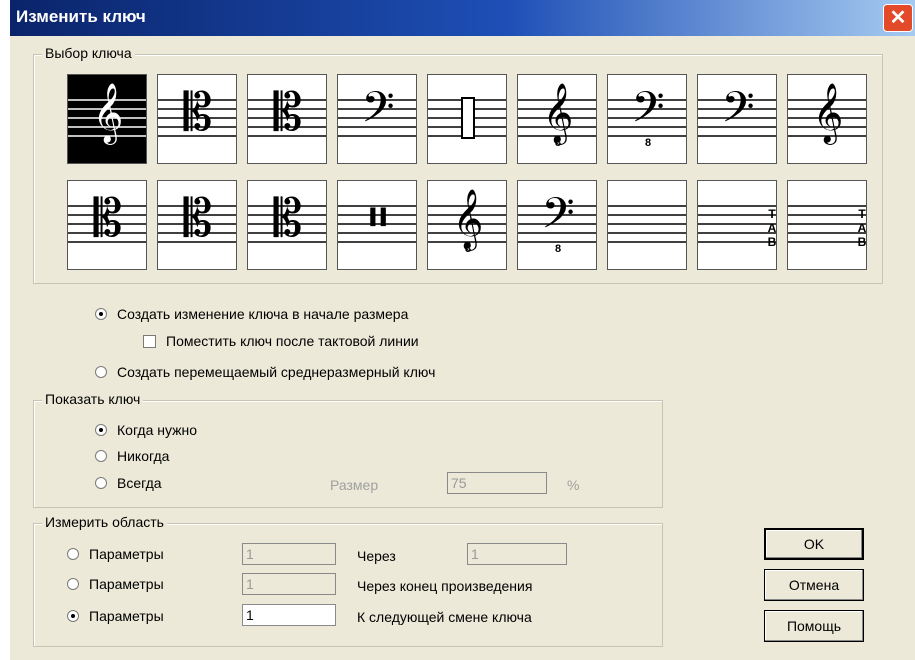  What do you see at coordinates (462, 18) in the screenshot?
I see `title-bar: Изменить ключ ✕` at bounding box center [462, 18].